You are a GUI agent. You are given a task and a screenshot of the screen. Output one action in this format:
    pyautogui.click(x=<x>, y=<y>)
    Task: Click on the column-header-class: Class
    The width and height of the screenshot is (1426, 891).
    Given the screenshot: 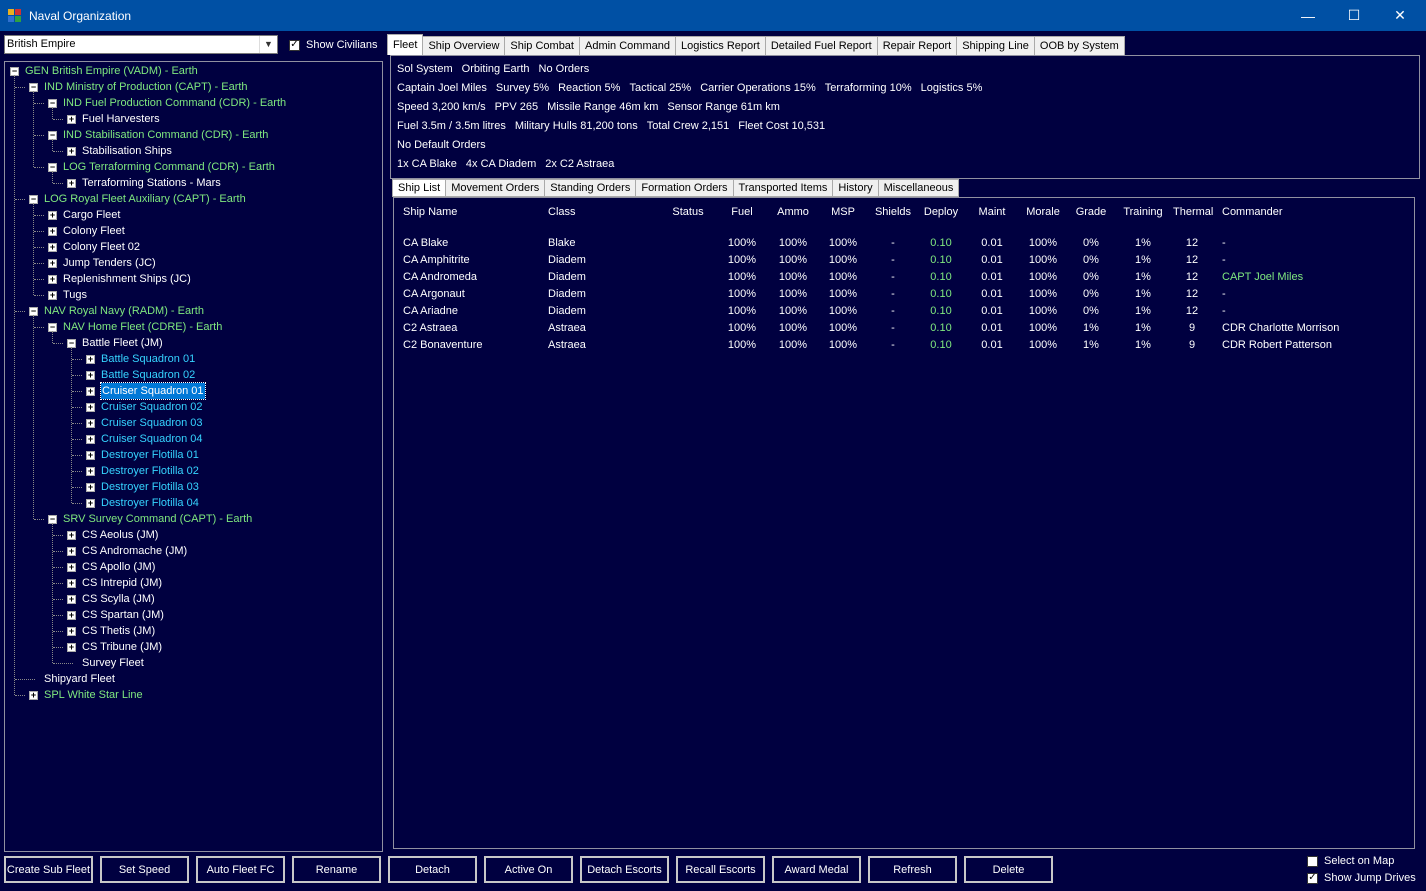 What is the action you would take?
    pyautogui.click(x=562, y=212)
    